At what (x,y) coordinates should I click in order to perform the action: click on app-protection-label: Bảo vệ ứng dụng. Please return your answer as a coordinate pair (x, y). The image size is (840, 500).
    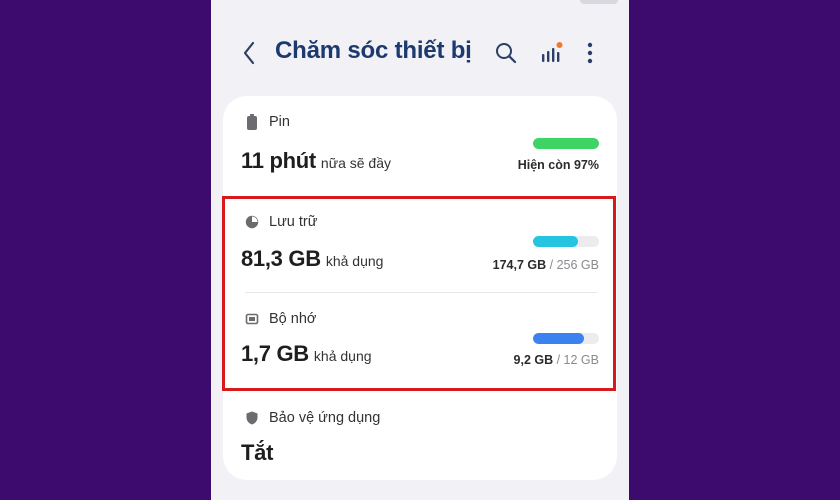
    Looking at the image, I should click on (325, 418).